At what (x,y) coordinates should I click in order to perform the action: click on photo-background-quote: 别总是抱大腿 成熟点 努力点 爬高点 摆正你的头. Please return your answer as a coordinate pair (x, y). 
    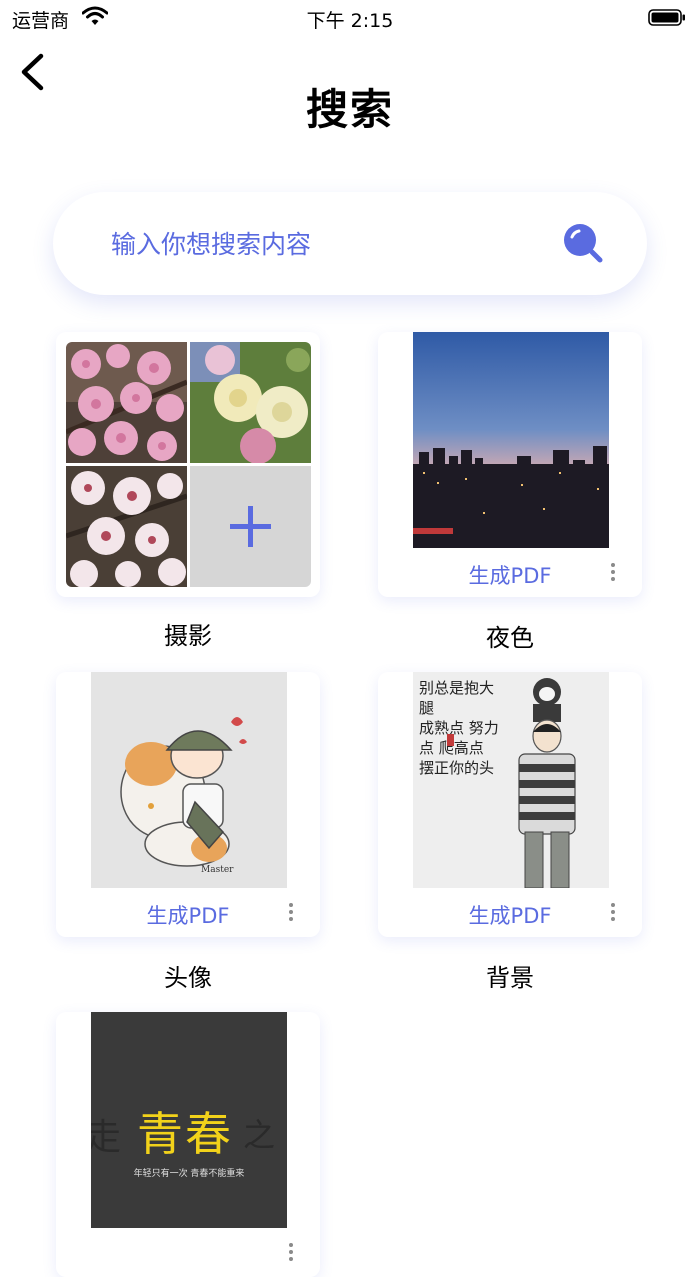
    Looking at the image, I should click on (511, 780).